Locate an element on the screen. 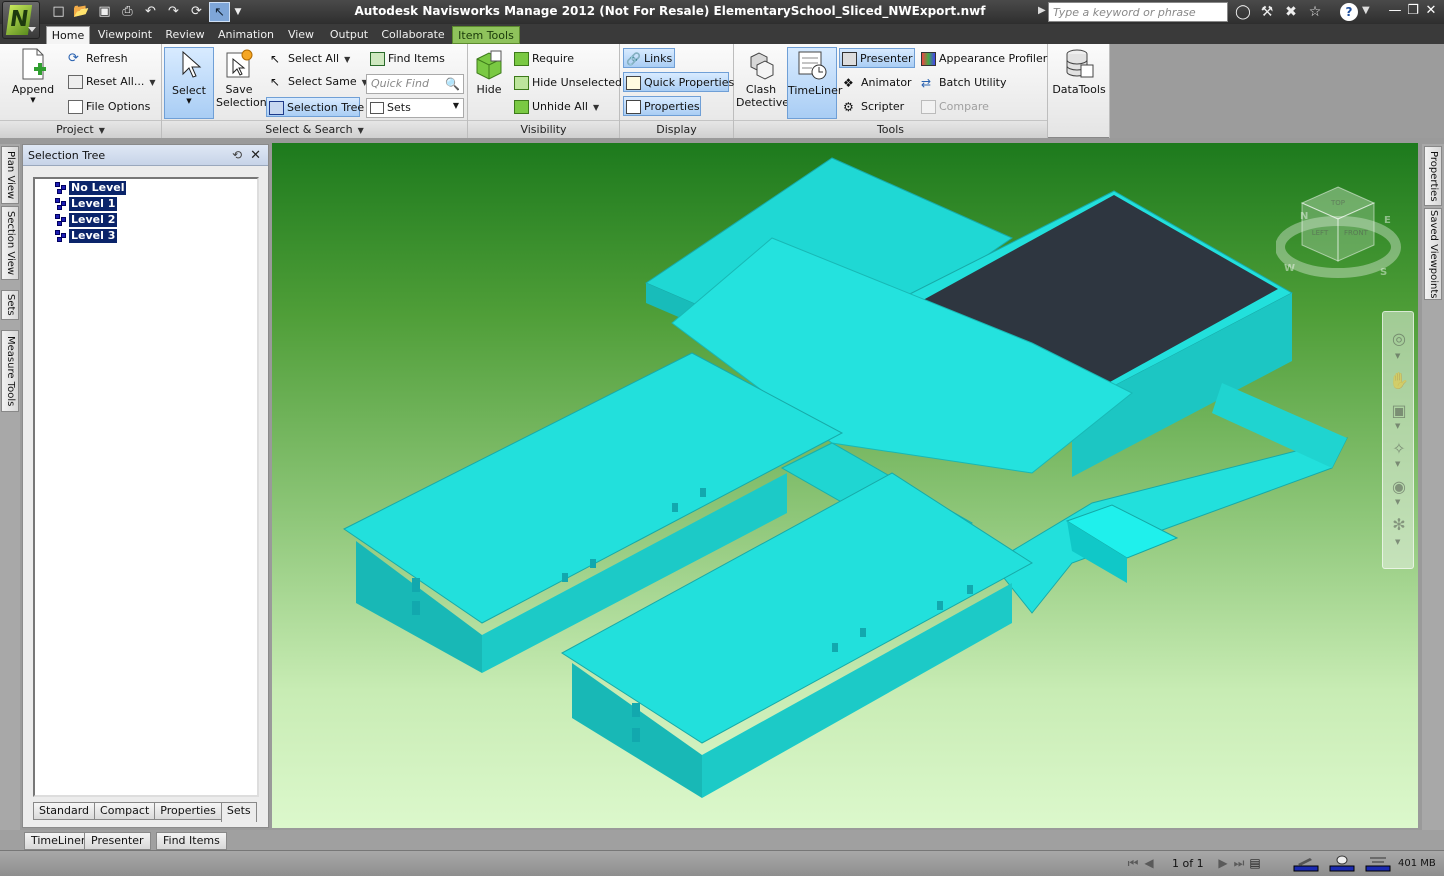 This screenshot has width=1444, height=876. close-window-icon: ✕ is located at coordinates (1431, 11).